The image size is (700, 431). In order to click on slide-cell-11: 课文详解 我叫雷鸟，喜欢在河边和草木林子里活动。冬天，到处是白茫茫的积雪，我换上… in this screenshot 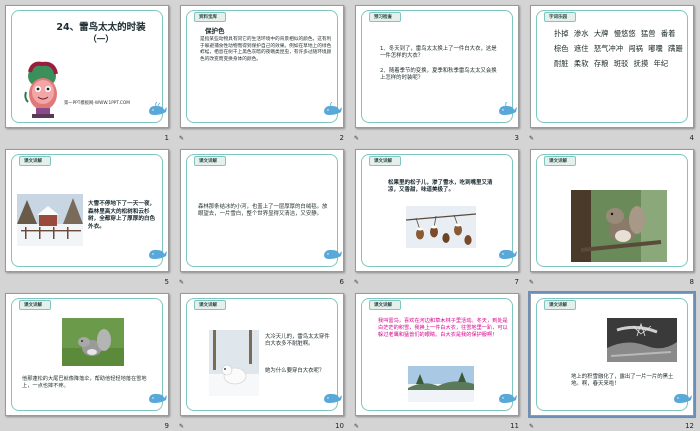, I will do `click(437, 359)`.